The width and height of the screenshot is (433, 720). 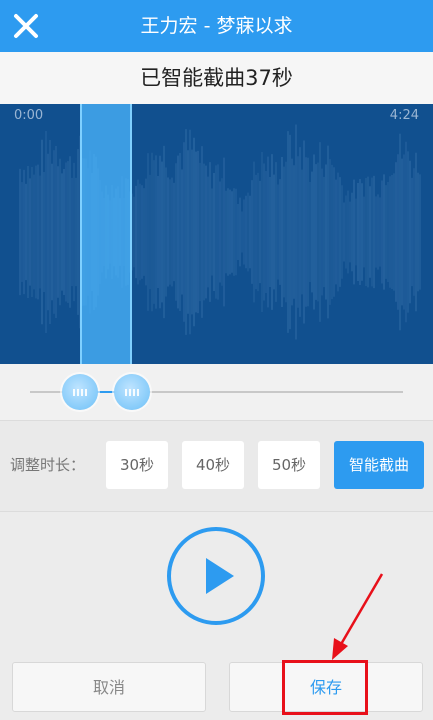 What do you see at coordinates (109, 687) in the screenshot?
I see `cancel-button: 取消` at bounding box center [109, 687].